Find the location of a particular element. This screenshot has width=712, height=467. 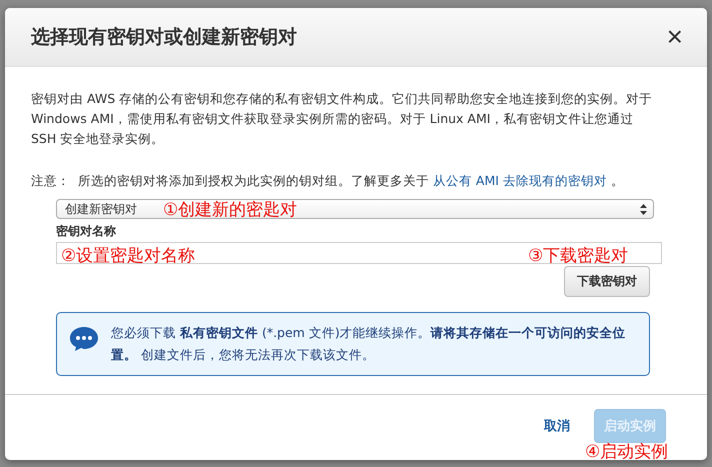

speech-bubble-icon is located at coordinates (84, 339).